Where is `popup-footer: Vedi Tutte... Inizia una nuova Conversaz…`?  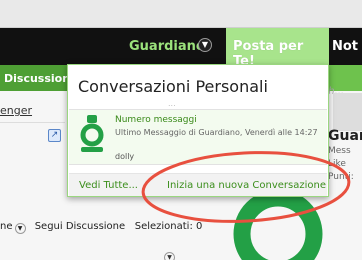 popup-footer: Vedi Tutte... Inizia una nuova Conversaz… is located at coordinates (198, 184).